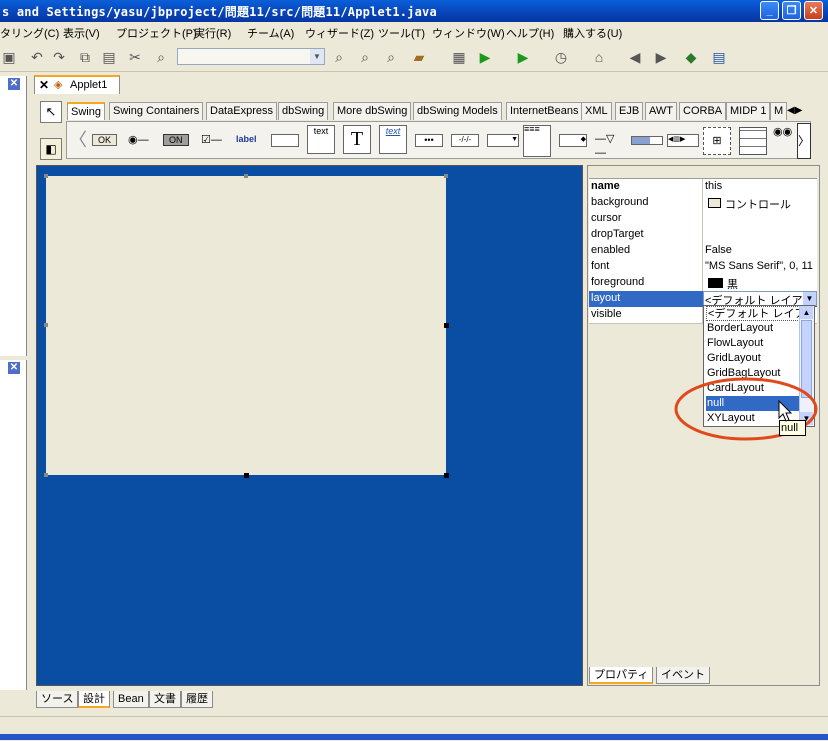 The image size is (828, 741). Describe the element at coordinates (544, 111) in the screenshot. I see `tab-internetbeans: InternetBeans` at that location.